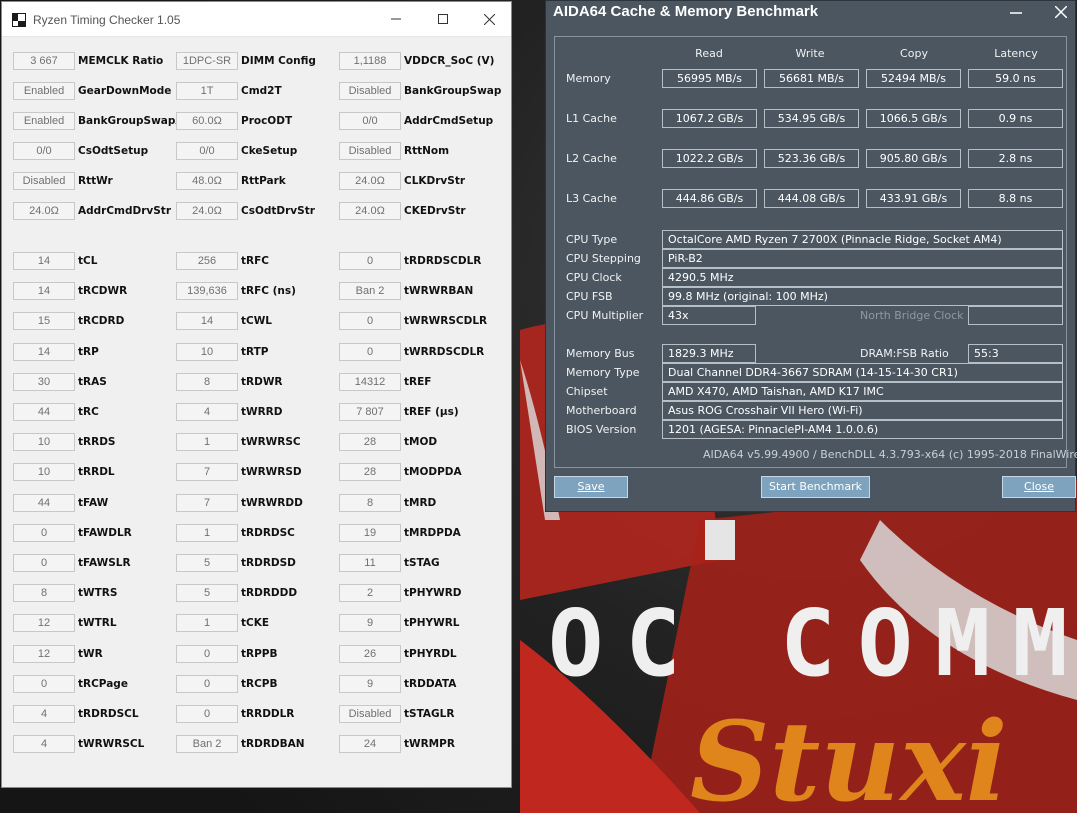  Describe the element at coordinates (256, 321) in the screenshot. I see `value-label: tCWL` at that location.